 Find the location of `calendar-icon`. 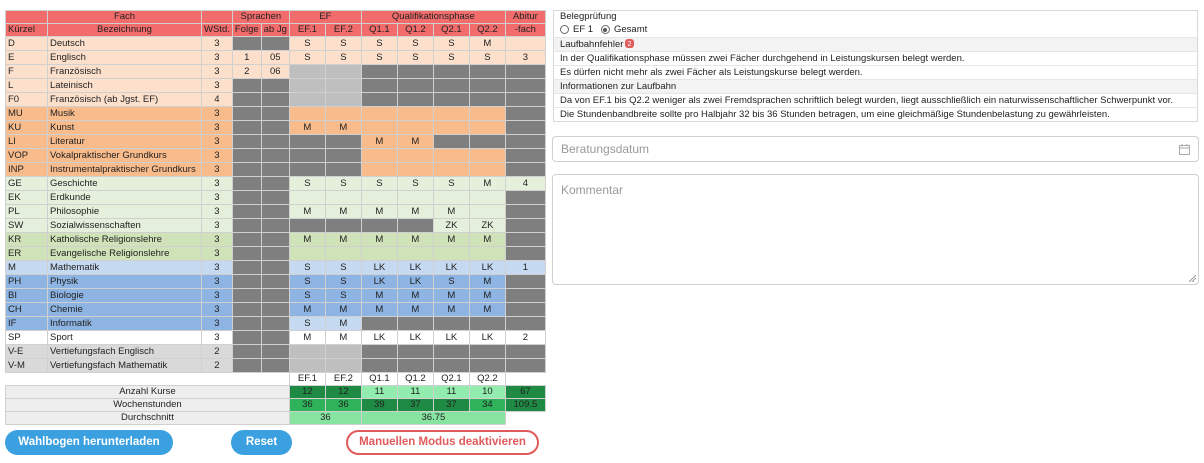

calendar-icon is located at coordinates (1184, 149).